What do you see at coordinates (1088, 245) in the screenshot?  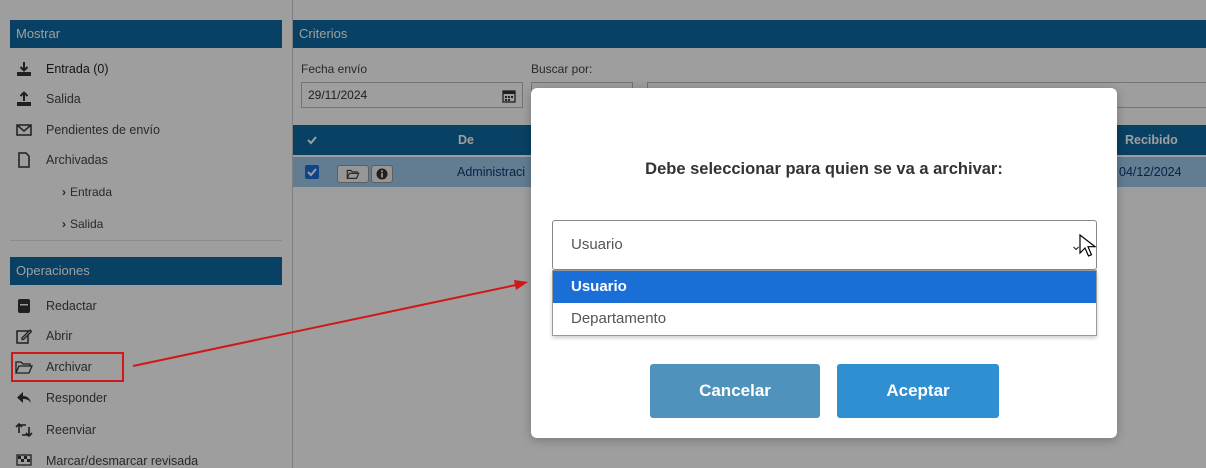 I see `mouse-cursor-icon` at bounding box center [1088, 245].